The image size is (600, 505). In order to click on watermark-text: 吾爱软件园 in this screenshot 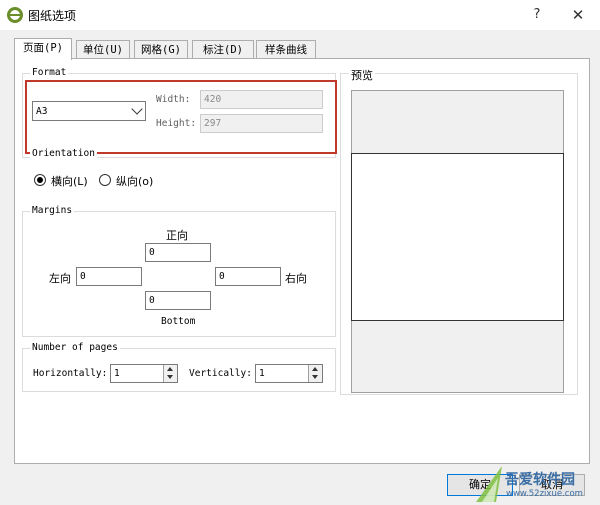, I will do `click(540, 480)`.